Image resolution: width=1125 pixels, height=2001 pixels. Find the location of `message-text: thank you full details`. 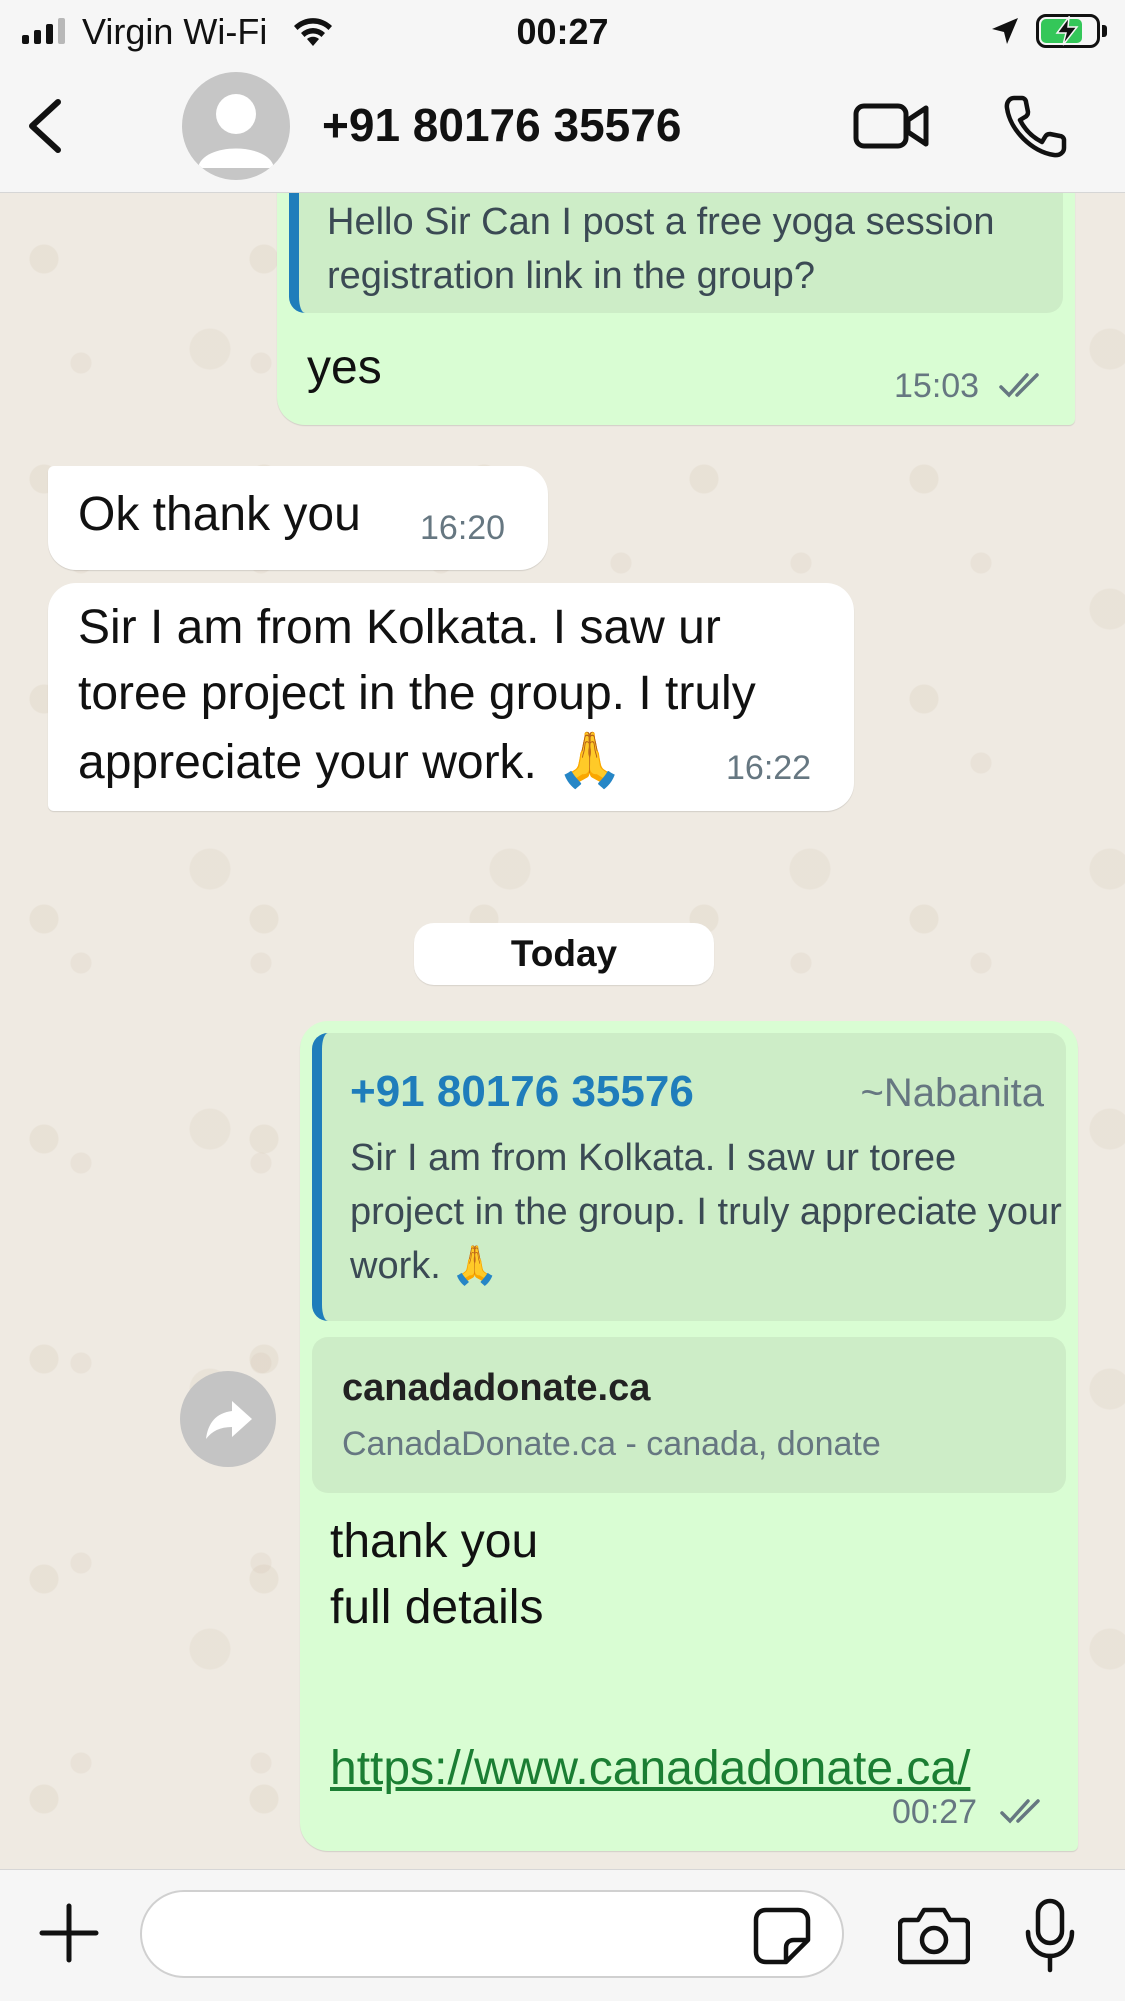

message-text: thank you full details is located at coordinates (436, 1608).